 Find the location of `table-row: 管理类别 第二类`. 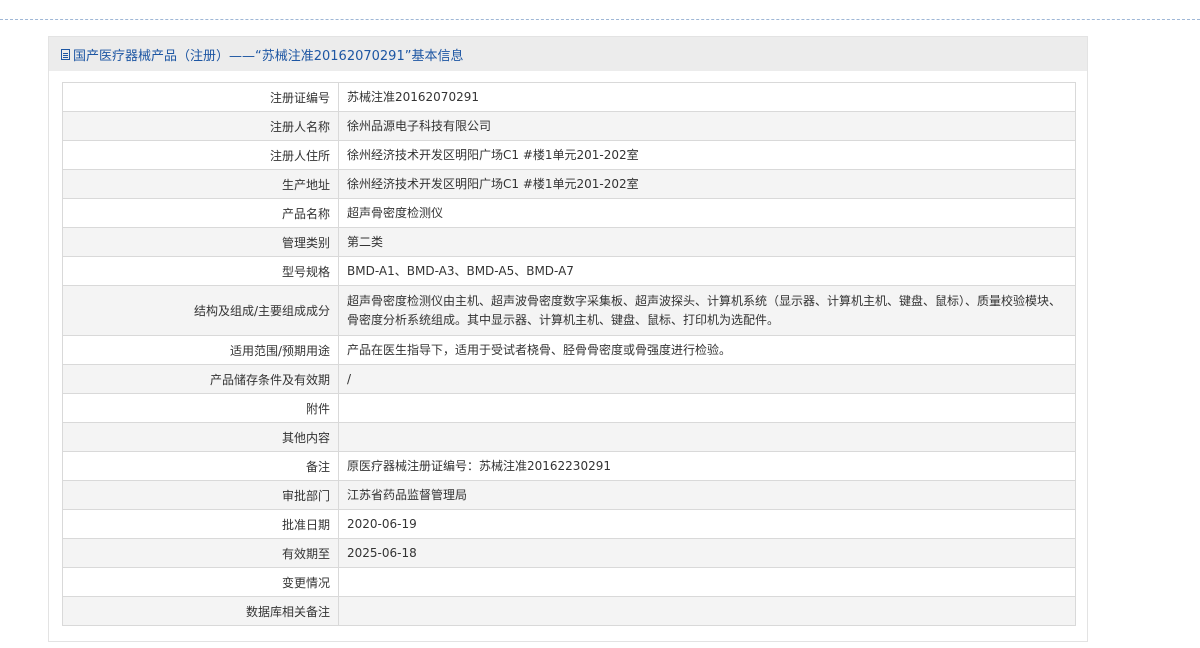

table-row: 管理类别 第二类 is located at coordinates (569, 242).